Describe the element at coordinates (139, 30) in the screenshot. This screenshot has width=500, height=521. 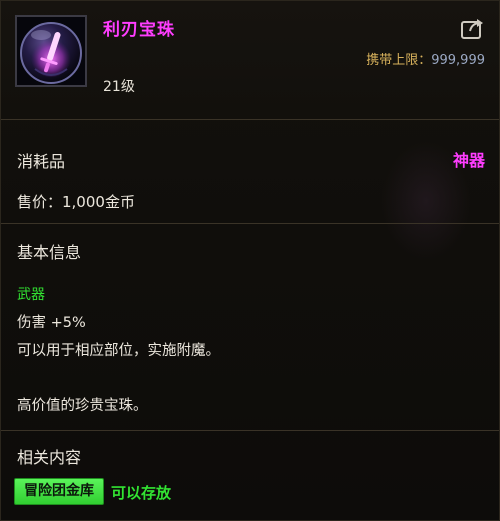
I see `item-name: 利刃宝珠` at that location.